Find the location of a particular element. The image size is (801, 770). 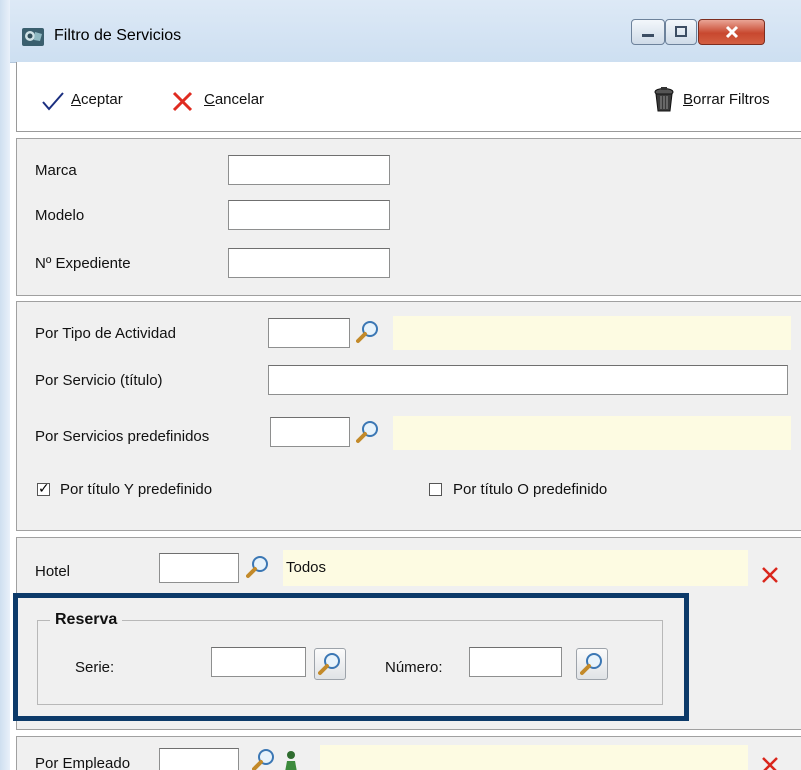

employee-label: Por Empleado is located at coordinates (83, 762).